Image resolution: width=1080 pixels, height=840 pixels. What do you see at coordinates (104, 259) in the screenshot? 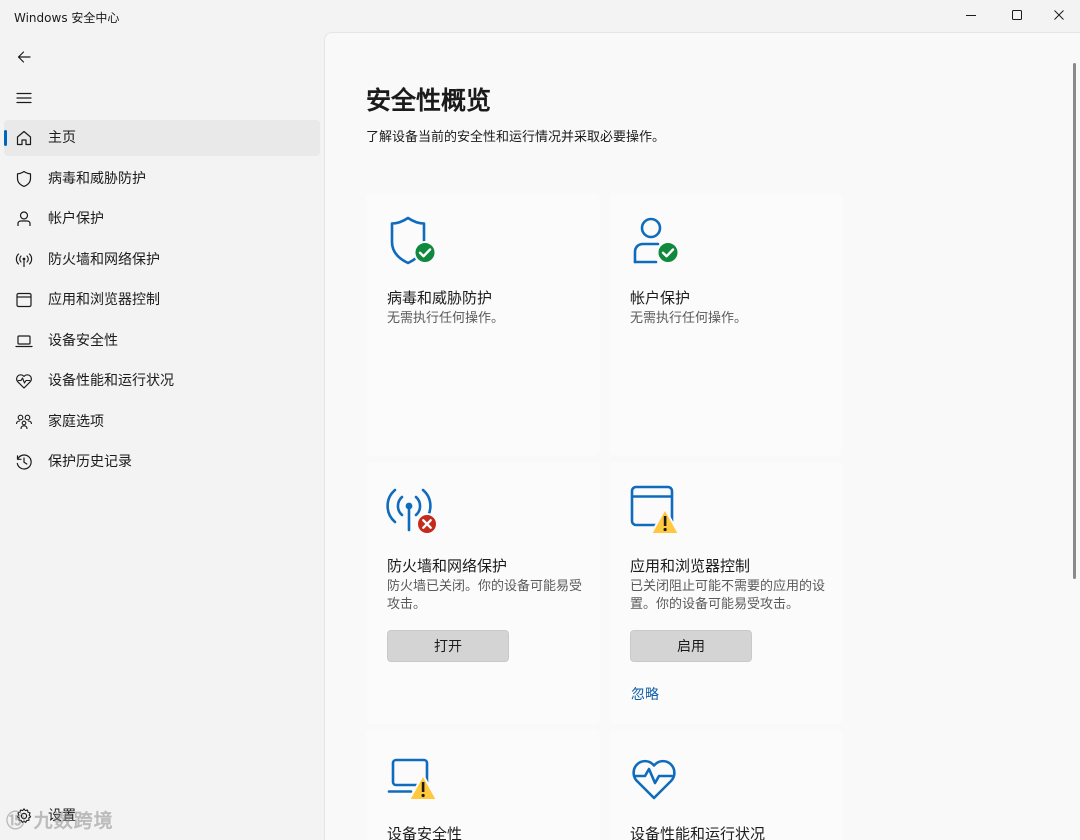
I see `sidebar-item-label: 防火墙和网络保护` at bounding box center [104, 259].